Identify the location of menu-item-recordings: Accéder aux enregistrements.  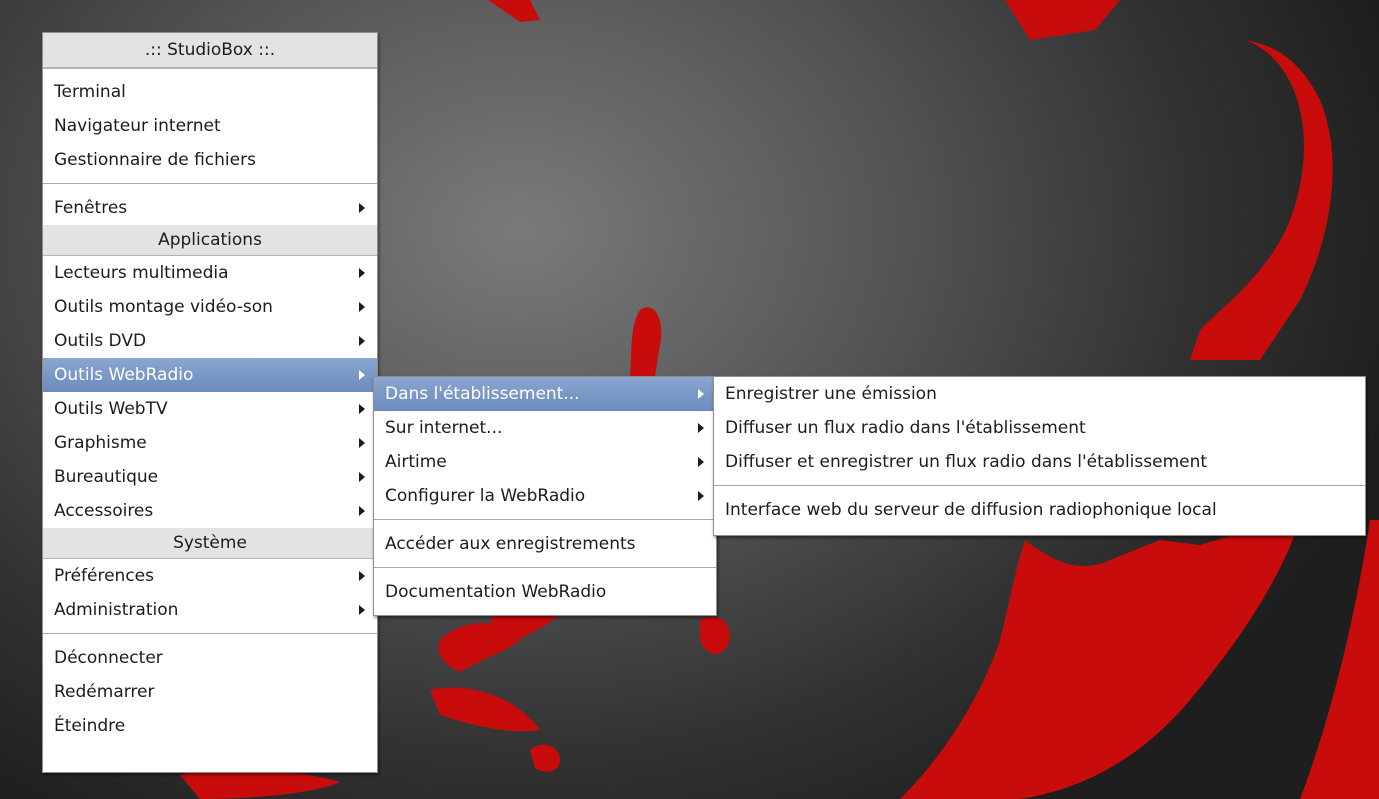
(545, 544).